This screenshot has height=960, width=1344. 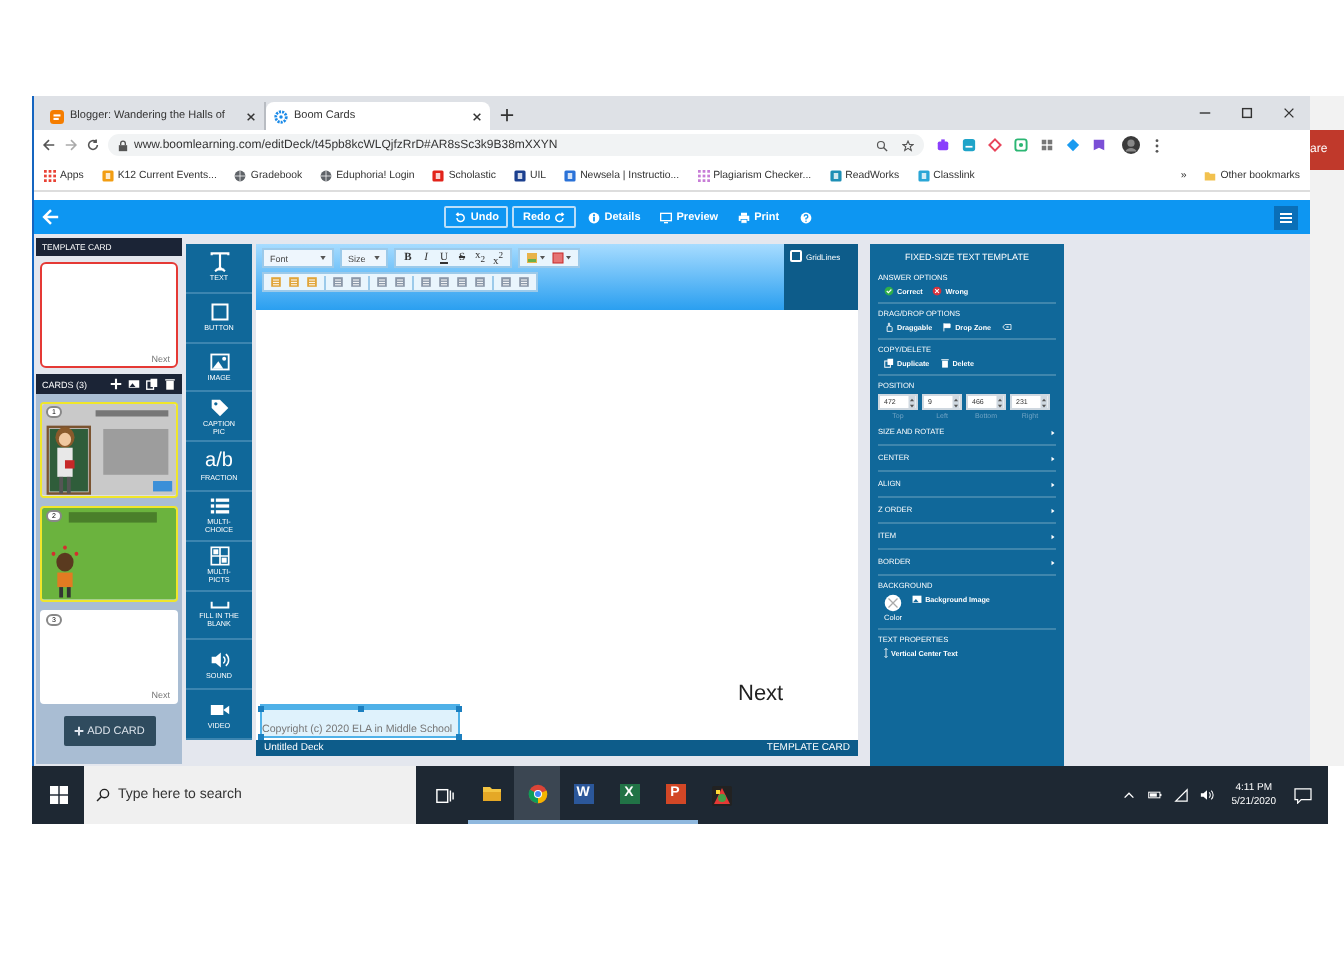 I want to click on justify-icon, so click(x=480, y=282).